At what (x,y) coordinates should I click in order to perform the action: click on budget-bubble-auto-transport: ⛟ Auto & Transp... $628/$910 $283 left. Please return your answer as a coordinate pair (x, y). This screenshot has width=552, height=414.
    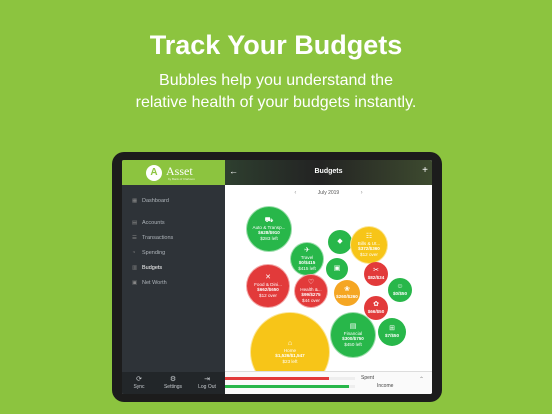
    Looking at the image, I should click on (269, 229).